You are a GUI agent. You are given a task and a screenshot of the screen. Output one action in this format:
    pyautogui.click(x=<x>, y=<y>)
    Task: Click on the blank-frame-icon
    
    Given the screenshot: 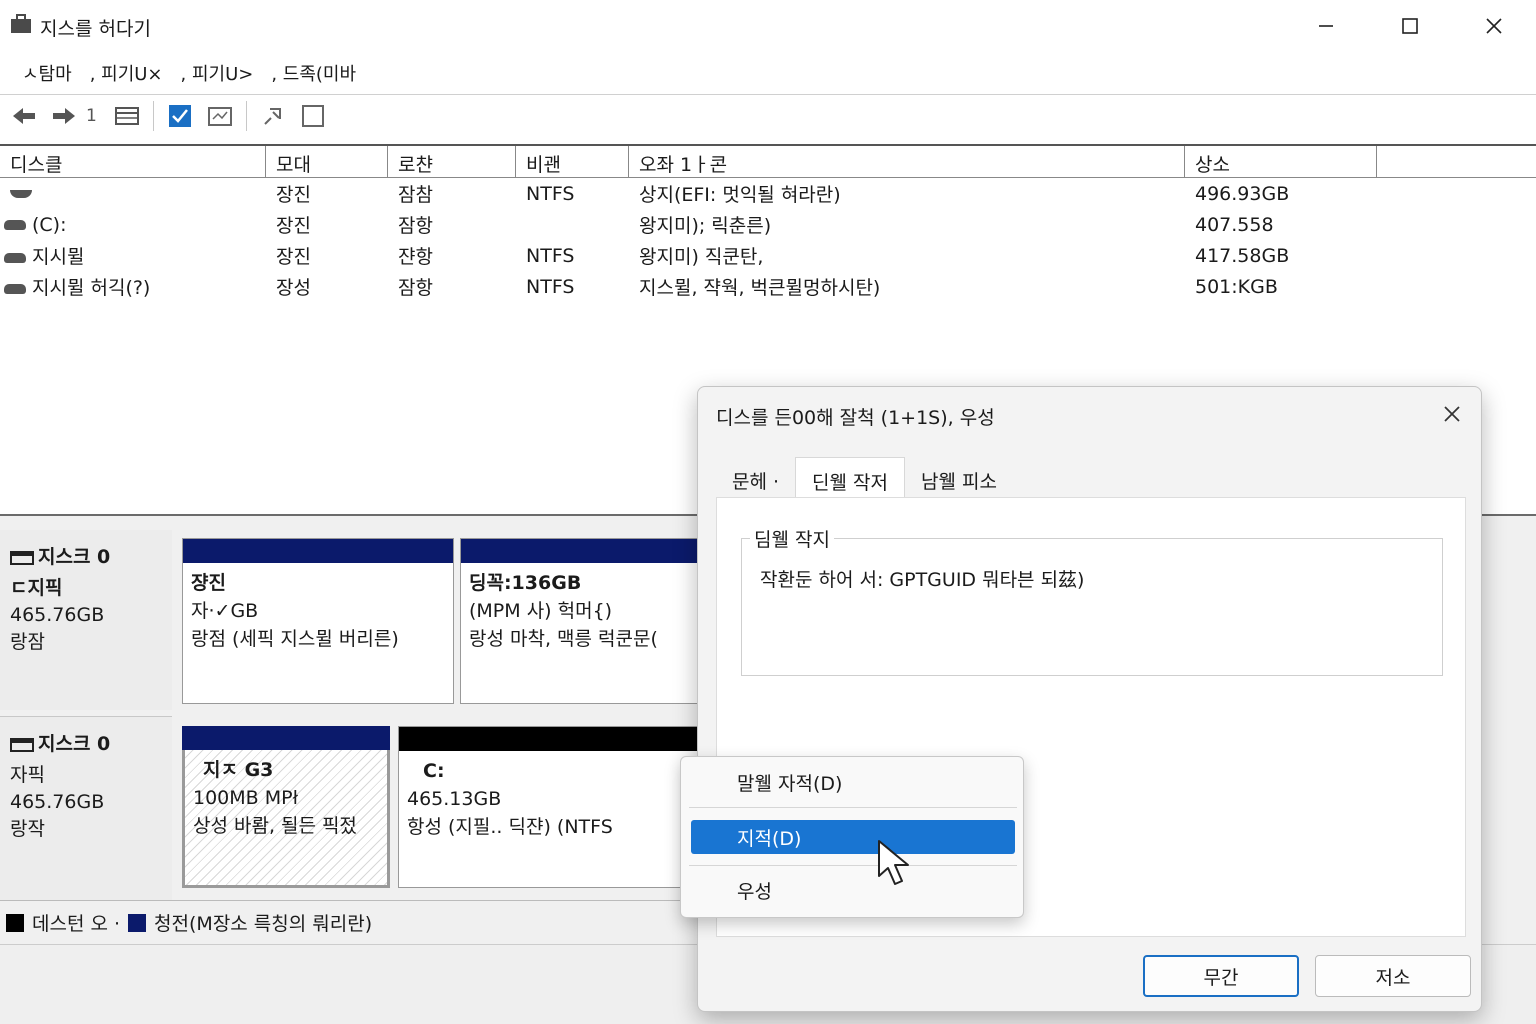 What is the action you would take?
    pyautogui.click(x=312, y=115)
    